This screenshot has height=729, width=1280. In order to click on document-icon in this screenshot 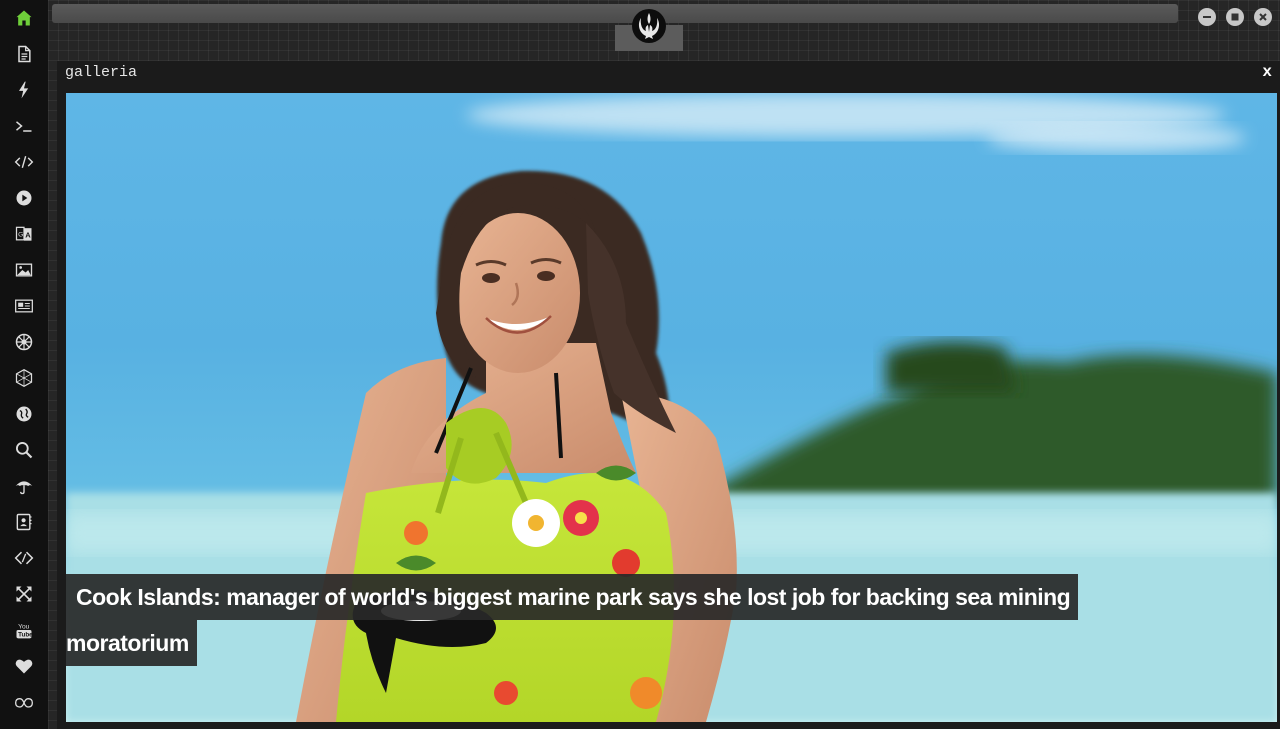, I will do `click(24, 54)`.